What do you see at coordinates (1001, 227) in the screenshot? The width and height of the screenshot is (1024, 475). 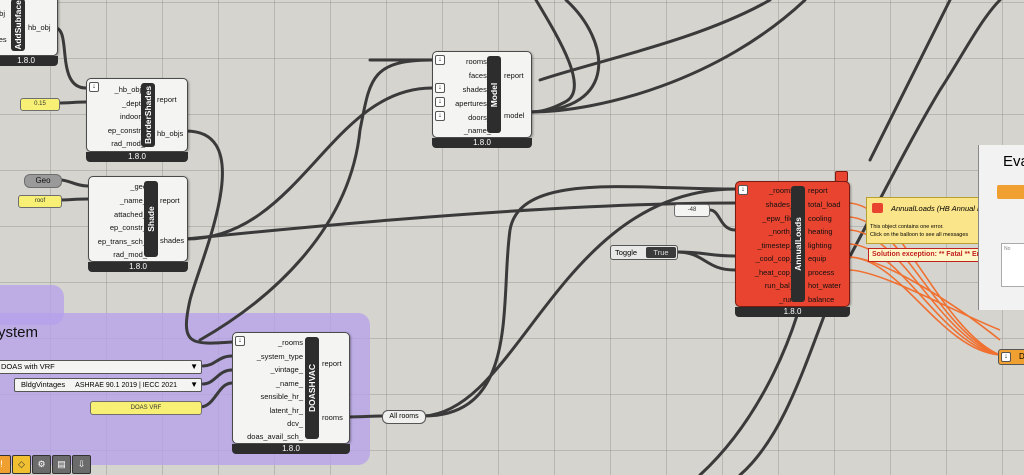 I see `side-panel: Eva No` at bounding box center [1001, 227].